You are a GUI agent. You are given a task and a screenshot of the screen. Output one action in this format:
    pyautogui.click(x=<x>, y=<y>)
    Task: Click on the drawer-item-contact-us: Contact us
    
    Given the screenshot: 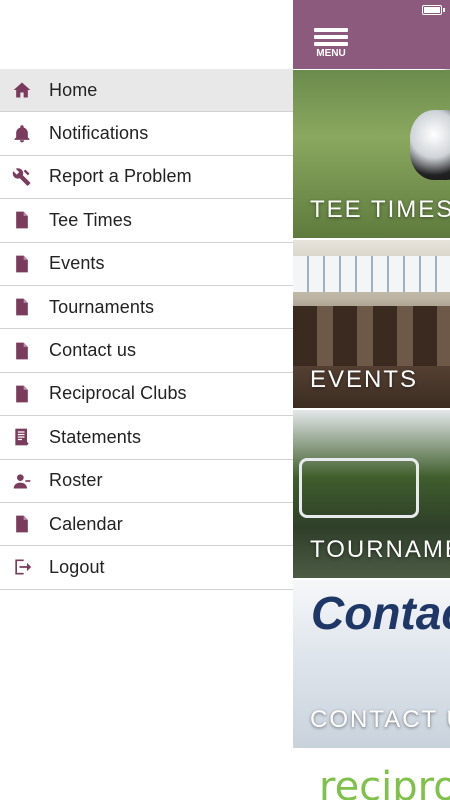 What is the action you would take?
    pyautogui.click(x=146, y=351)
    